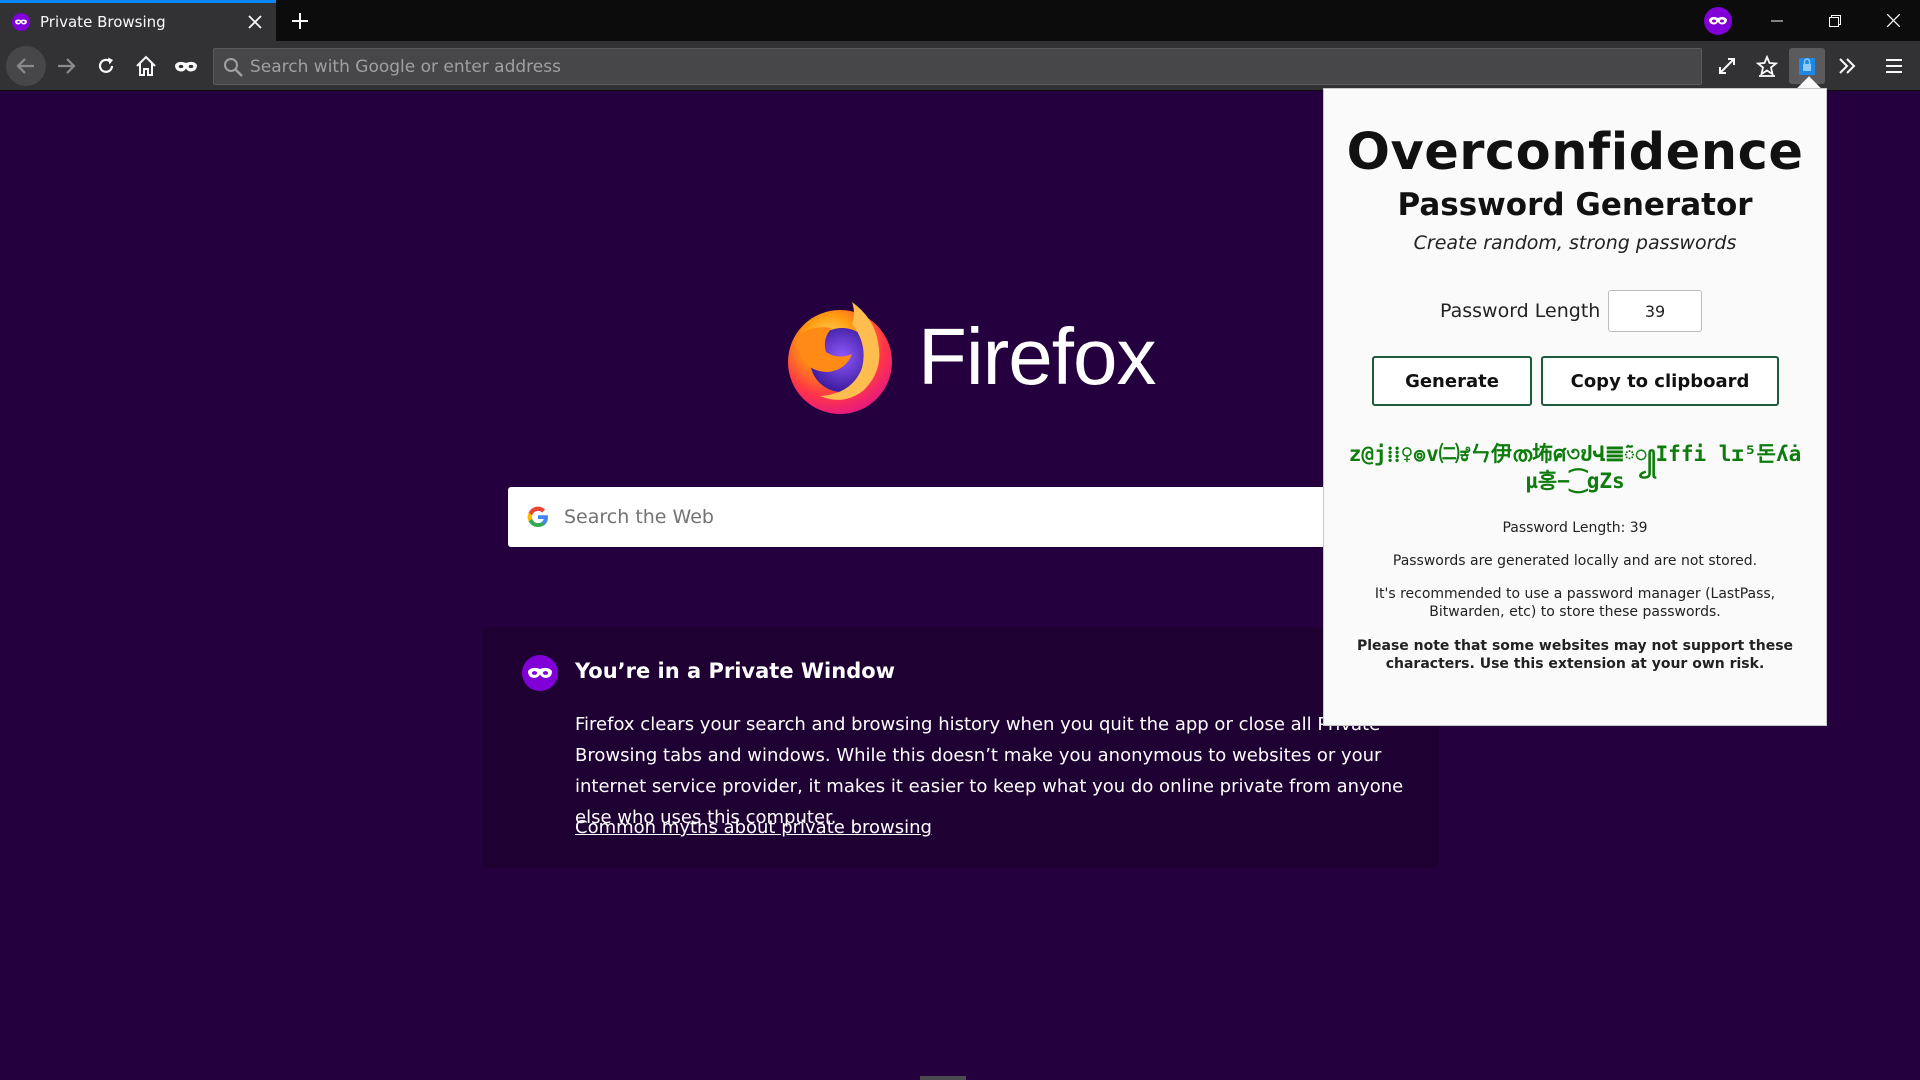 This screenshot has width=1920, height=1080. I want to click on web-search-box, so click(960, 517).